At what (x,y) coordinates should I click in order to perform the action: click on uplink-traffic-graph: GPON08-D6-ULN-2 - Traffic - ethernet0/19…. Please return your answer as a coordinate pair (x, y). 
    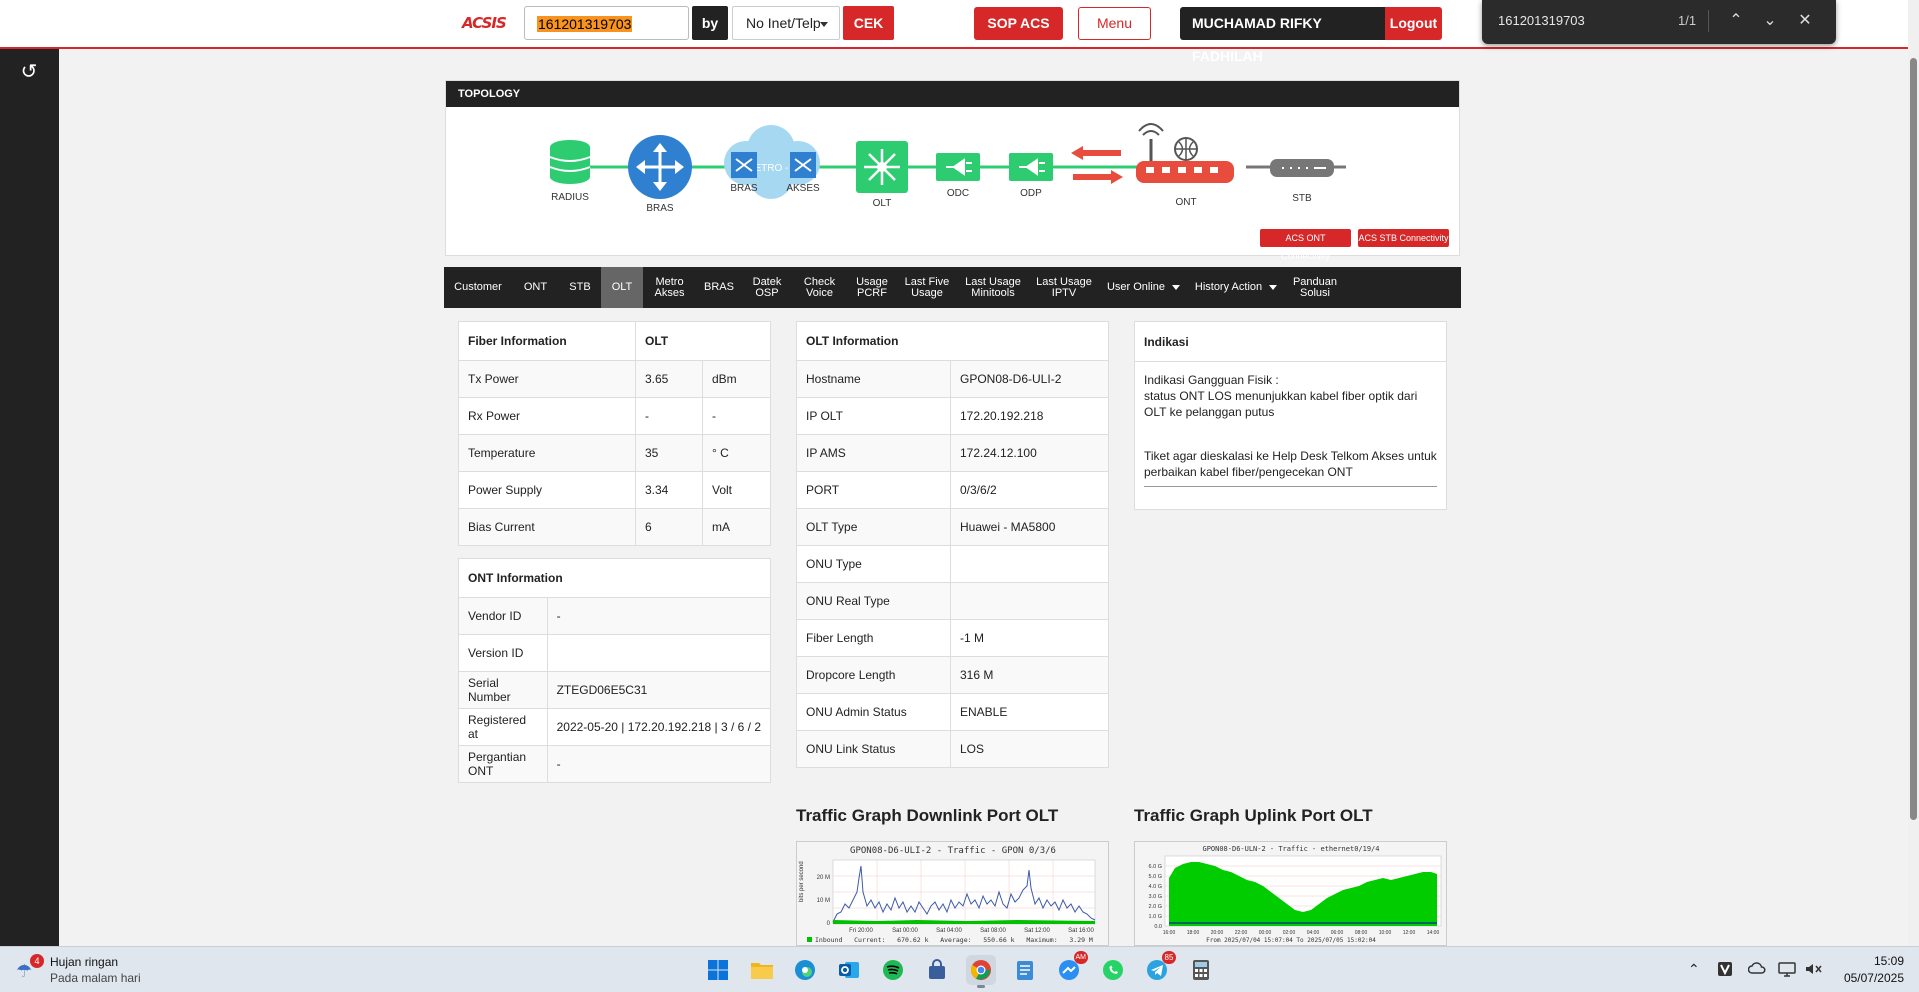
    Looking at the image, I should click on (1290, 893).